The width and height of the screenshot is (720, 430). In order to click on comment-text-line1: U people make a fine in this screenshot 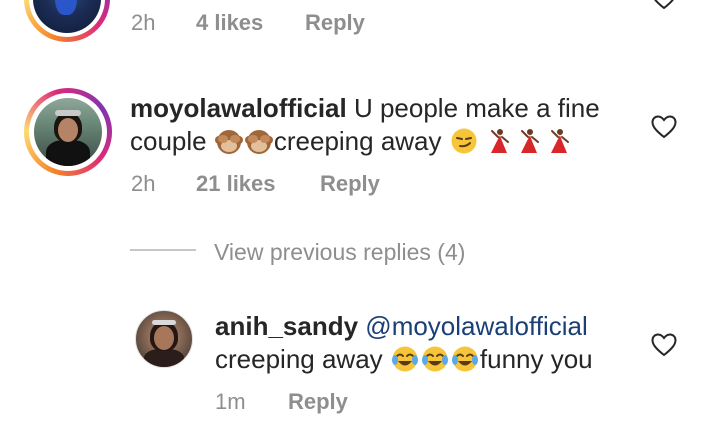, I will do `click(476, 108)`.